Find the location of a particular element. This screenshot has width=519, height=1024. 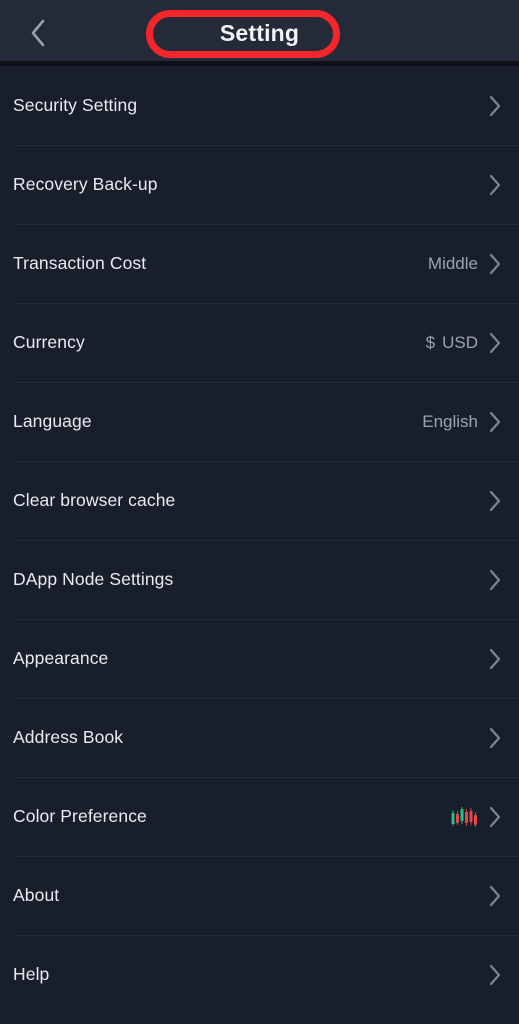

settings-row-recovery-back-up: Recovery Back-up is located at coordinates (259, 184).